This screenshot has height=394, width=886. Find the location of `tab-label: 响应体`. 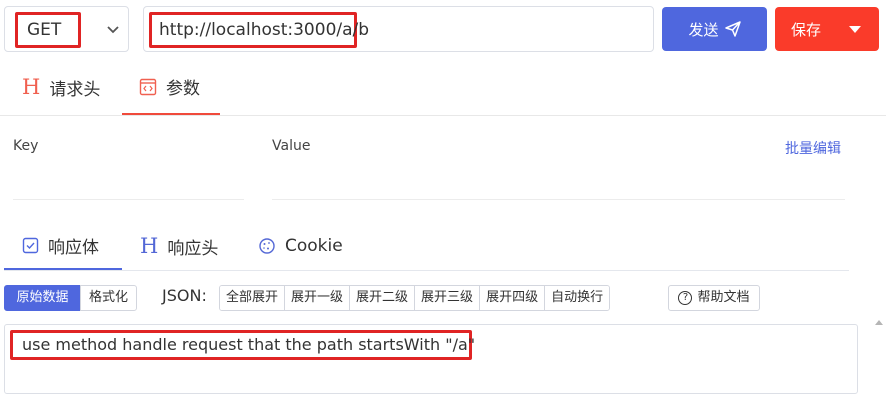

tab-label: 响应体 is located at coordinates (73, 247).